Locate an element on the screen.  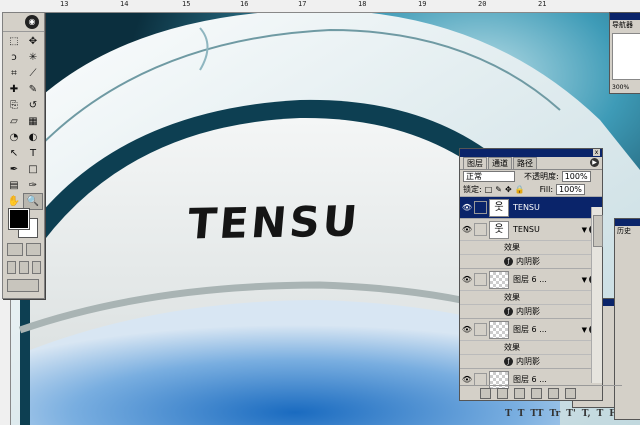
opacity-input: 100% is located at coordinates (576, 176).